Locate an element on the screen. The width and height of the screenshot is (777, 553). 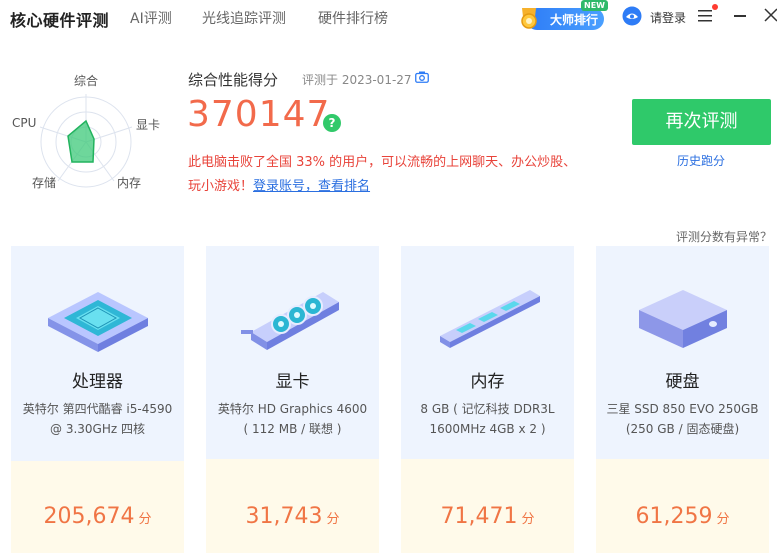
help-icon: ? is located at coordinates (332, 123).